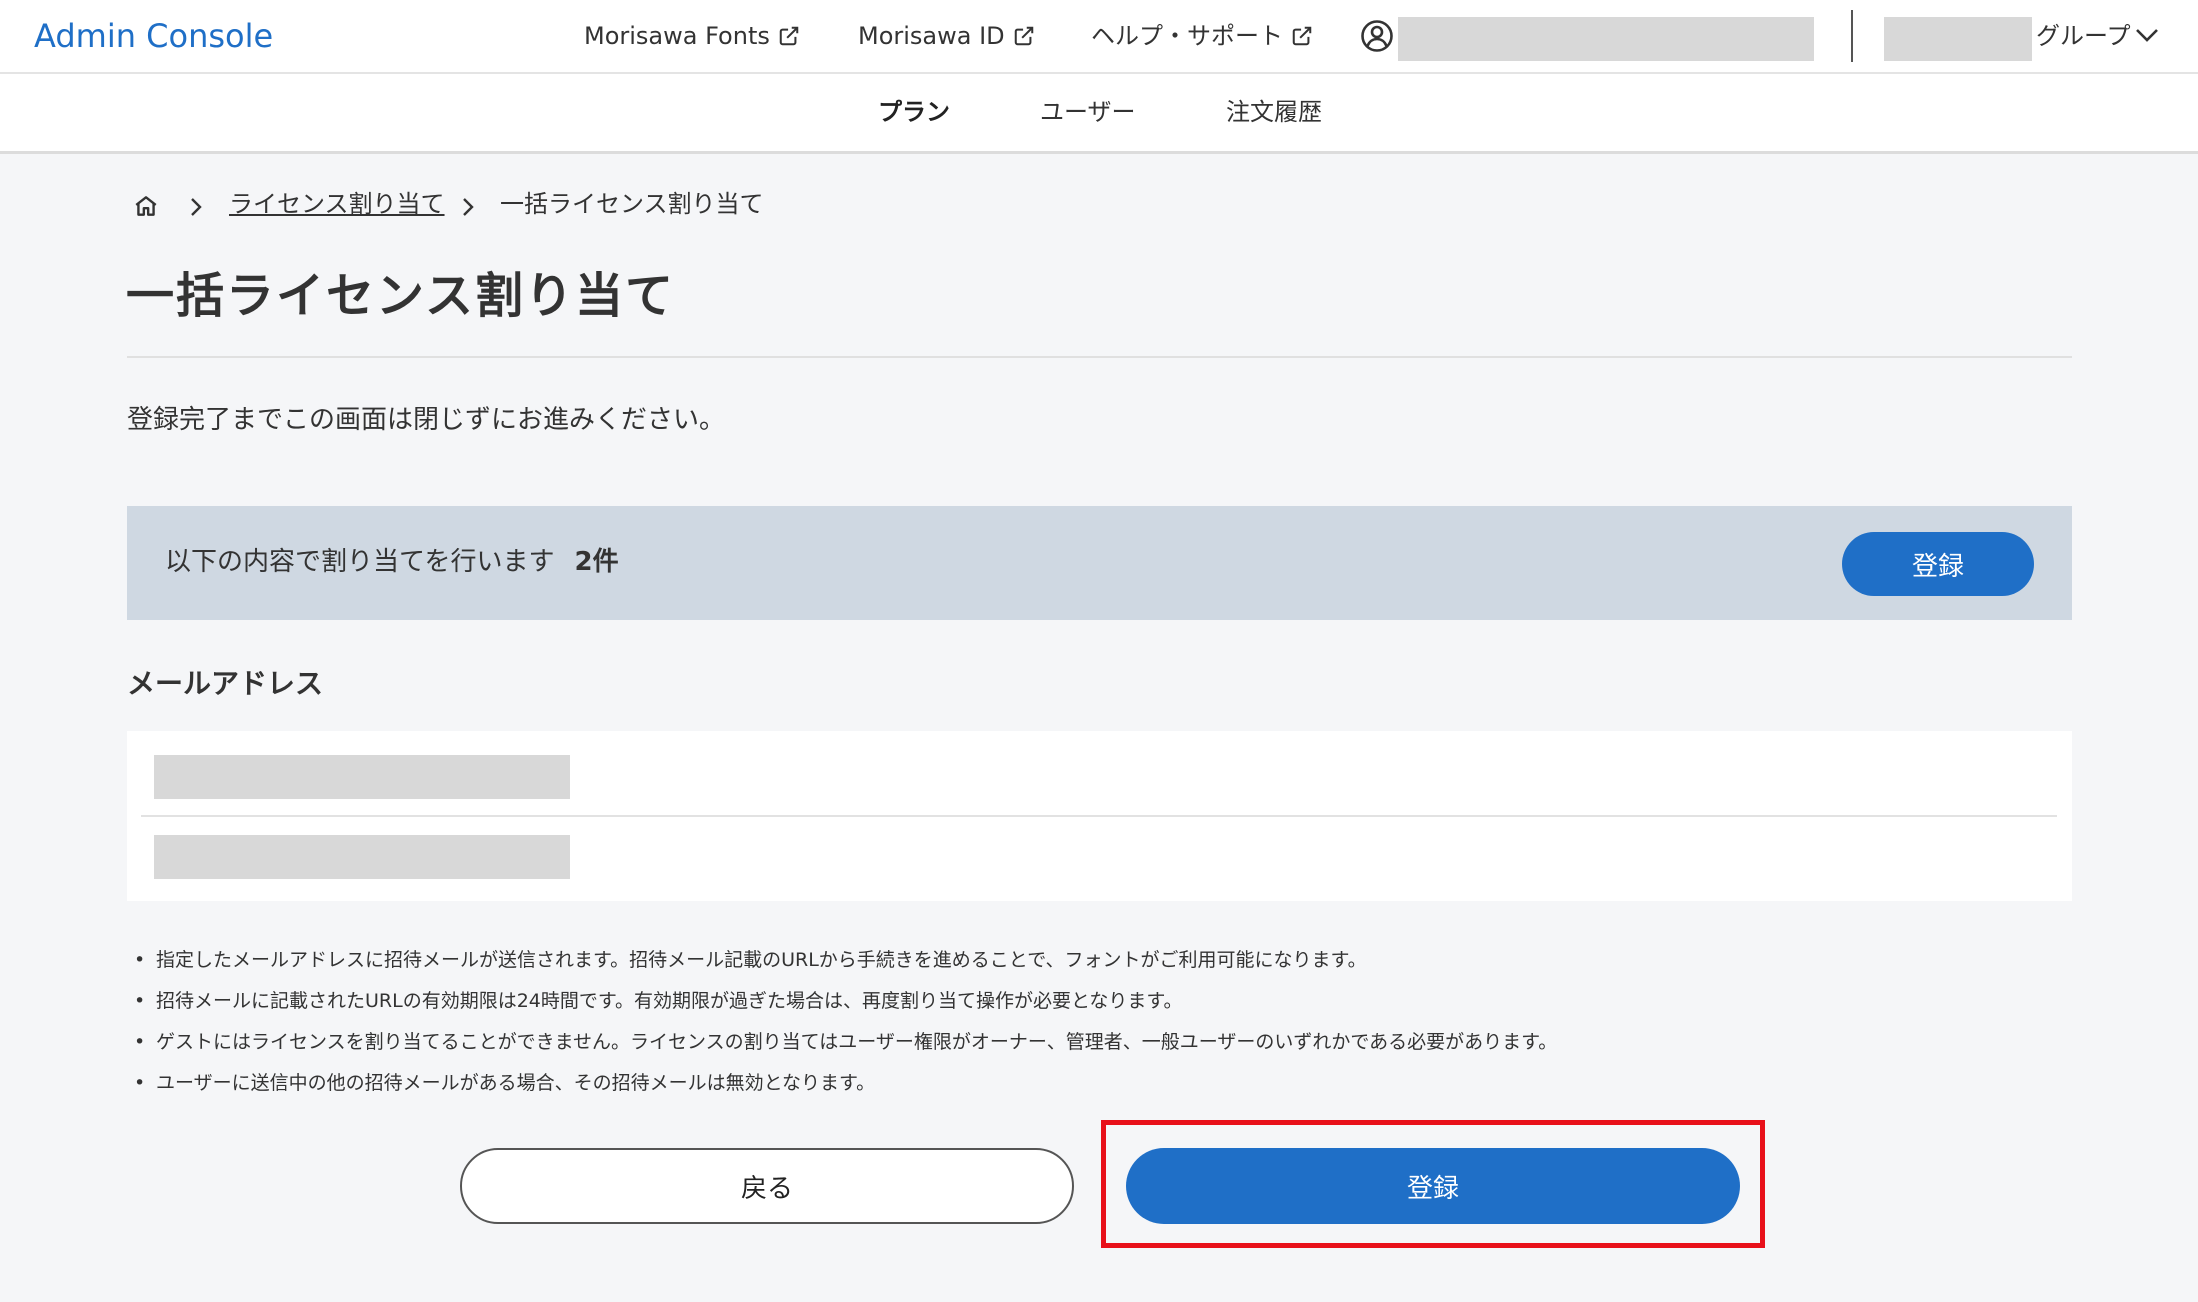 Image resolution: width=2198 pixels, height=1302 pixels. What do you see at coordinates (632, 204) in the screenshot?
I see `breadcrumb-current: 一括ライセンス割り当て` at bounding box center [632, 204].